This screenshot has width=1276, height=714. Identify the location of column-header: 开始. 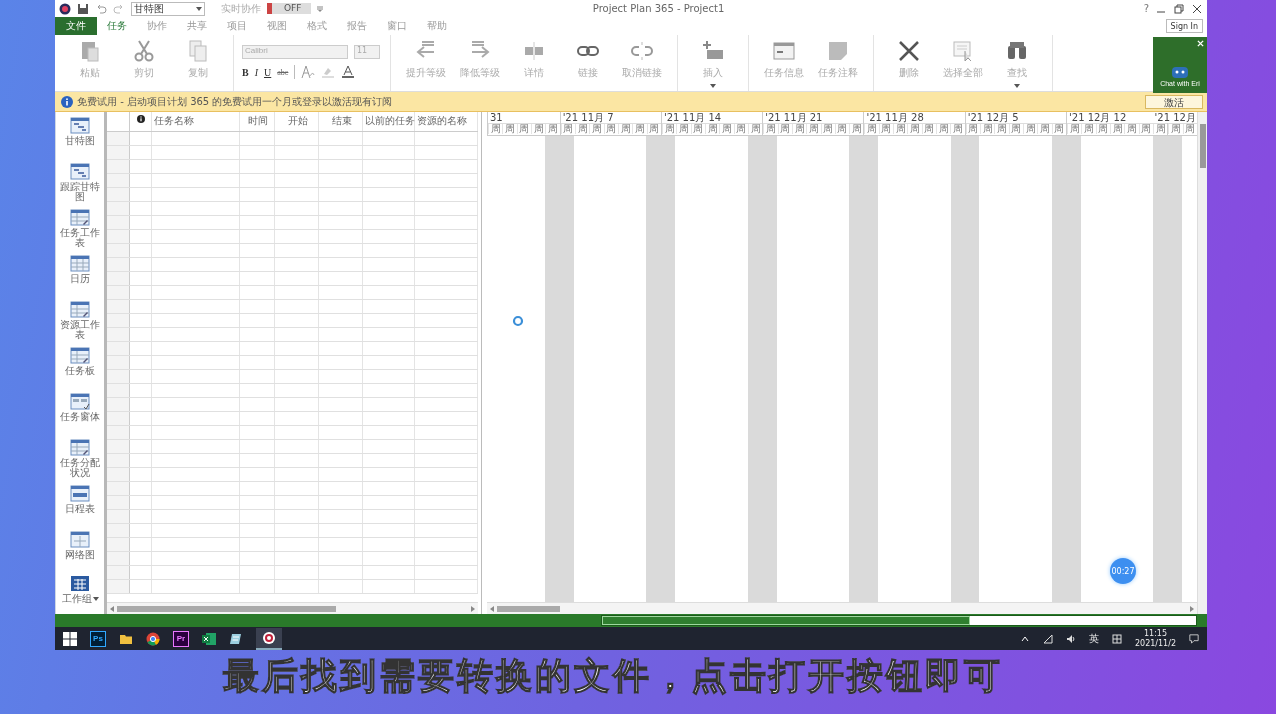
(297, 121).